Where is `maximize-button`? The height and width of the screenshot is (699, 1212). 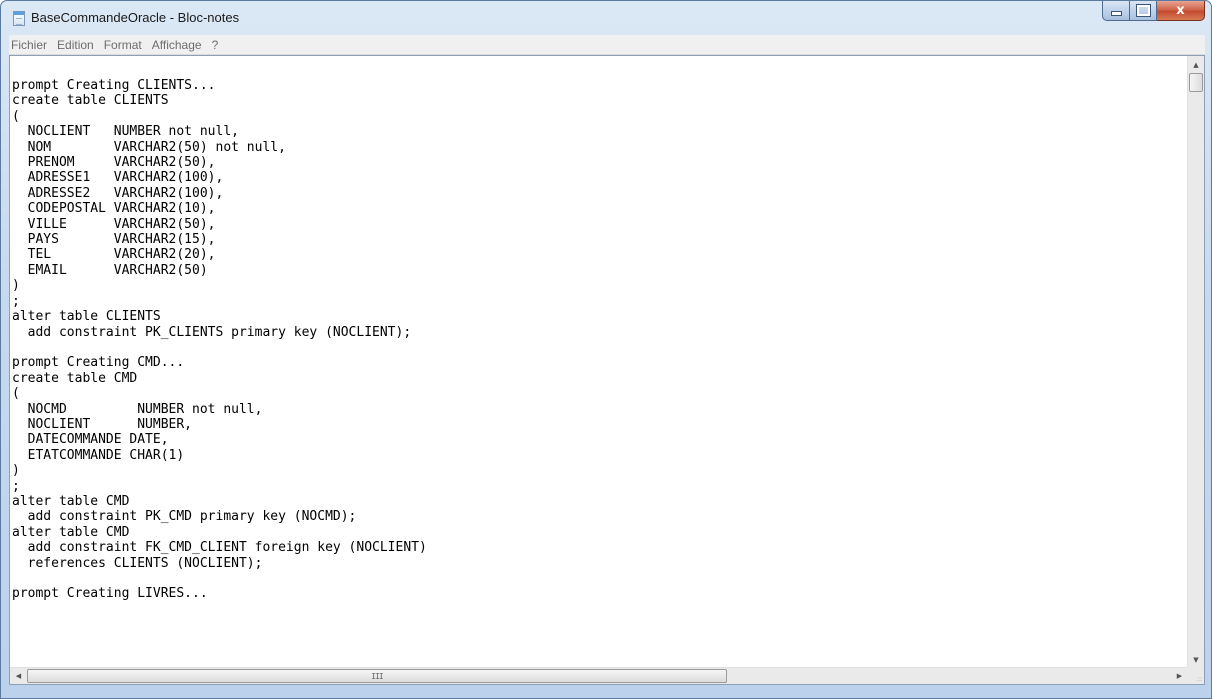
maximize-button is located at coordinates (1143, 11).